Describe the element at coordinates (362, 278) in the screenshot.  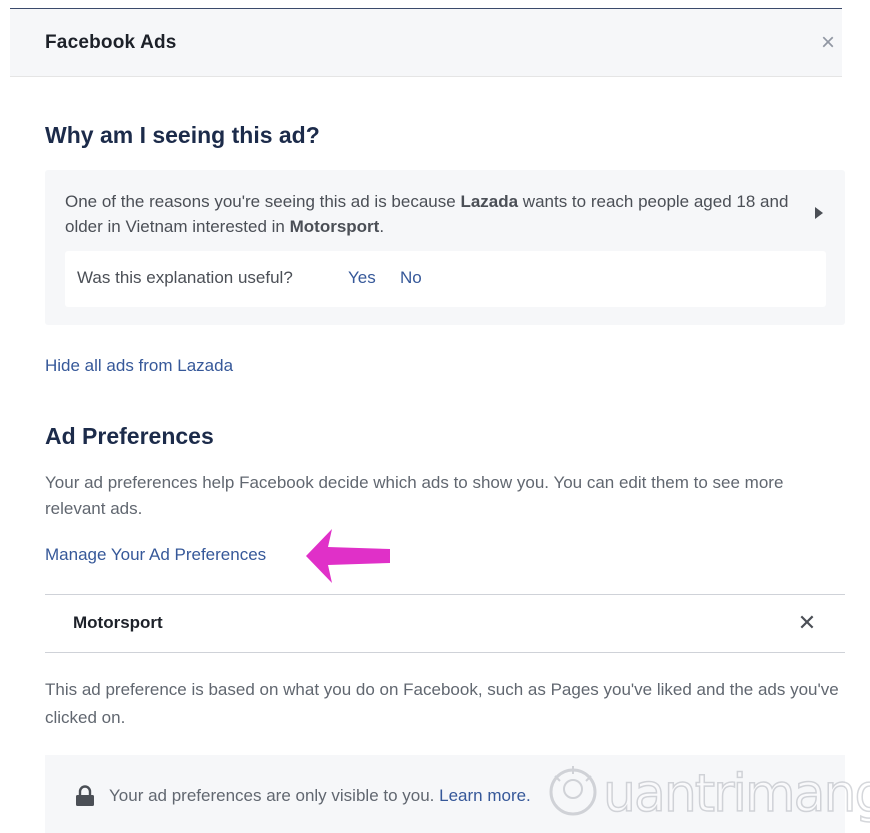
I see `feedback-yes-link: Yes` at that location.